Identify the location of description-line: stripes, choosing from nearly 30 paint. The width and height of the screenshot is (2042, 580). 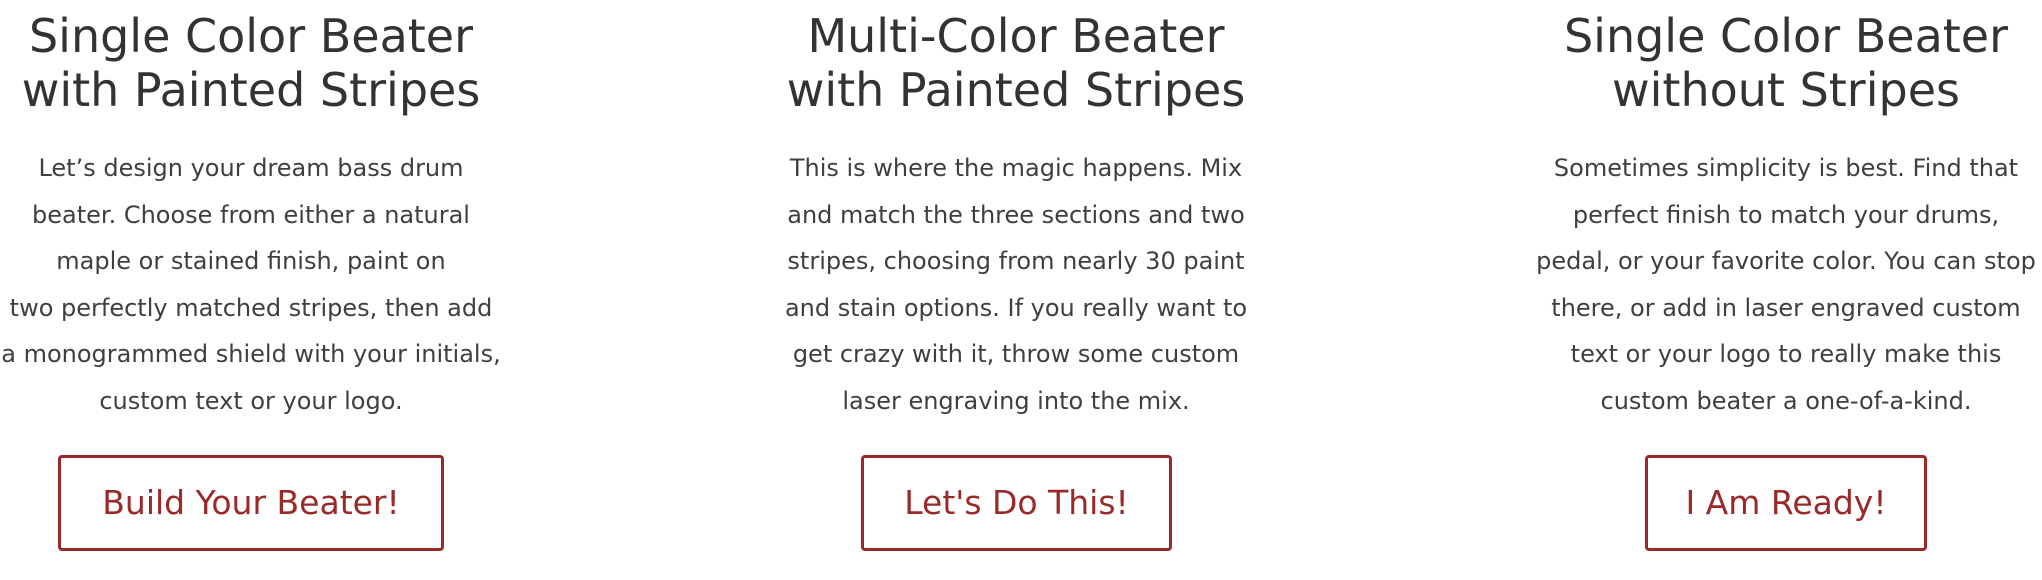
(1016, 261).